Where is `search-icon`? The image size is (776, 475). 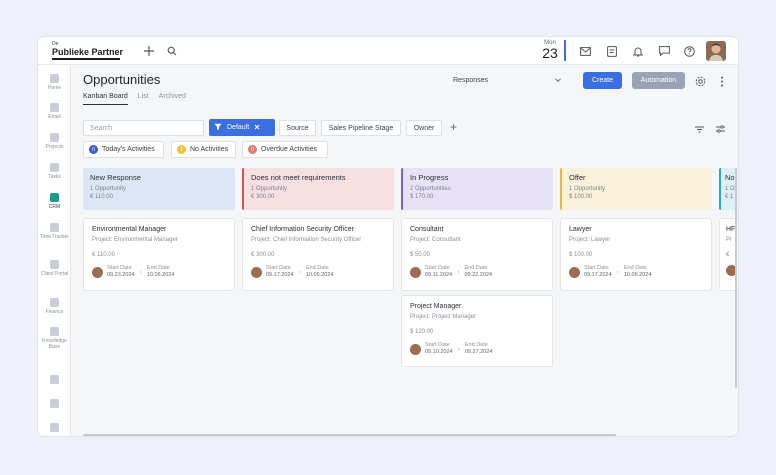 search-icon is located at coordinates (172, 51).